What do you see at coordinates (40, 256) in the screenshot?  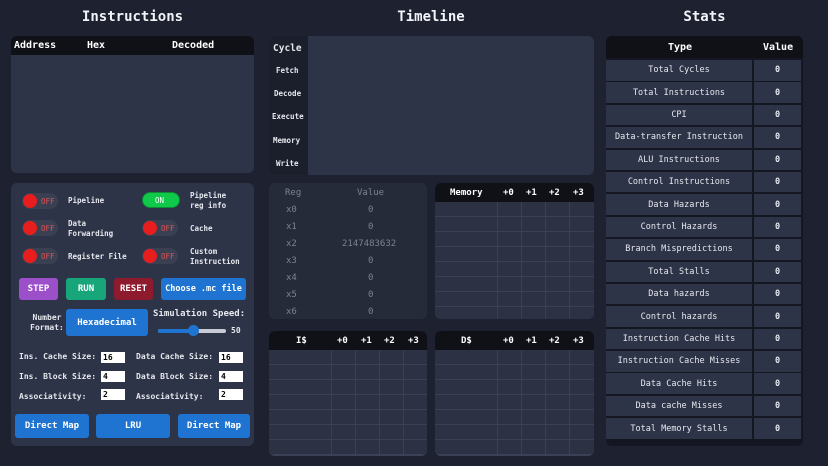 I see `register-file-toggle: OFF` at bounding box center [40, 256].